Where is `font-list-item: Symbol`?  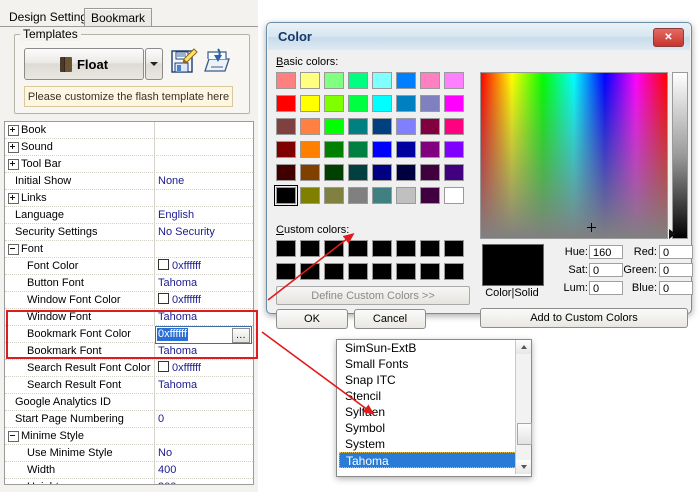
font-list-item: Symbol is located at coordinates (434, 428).